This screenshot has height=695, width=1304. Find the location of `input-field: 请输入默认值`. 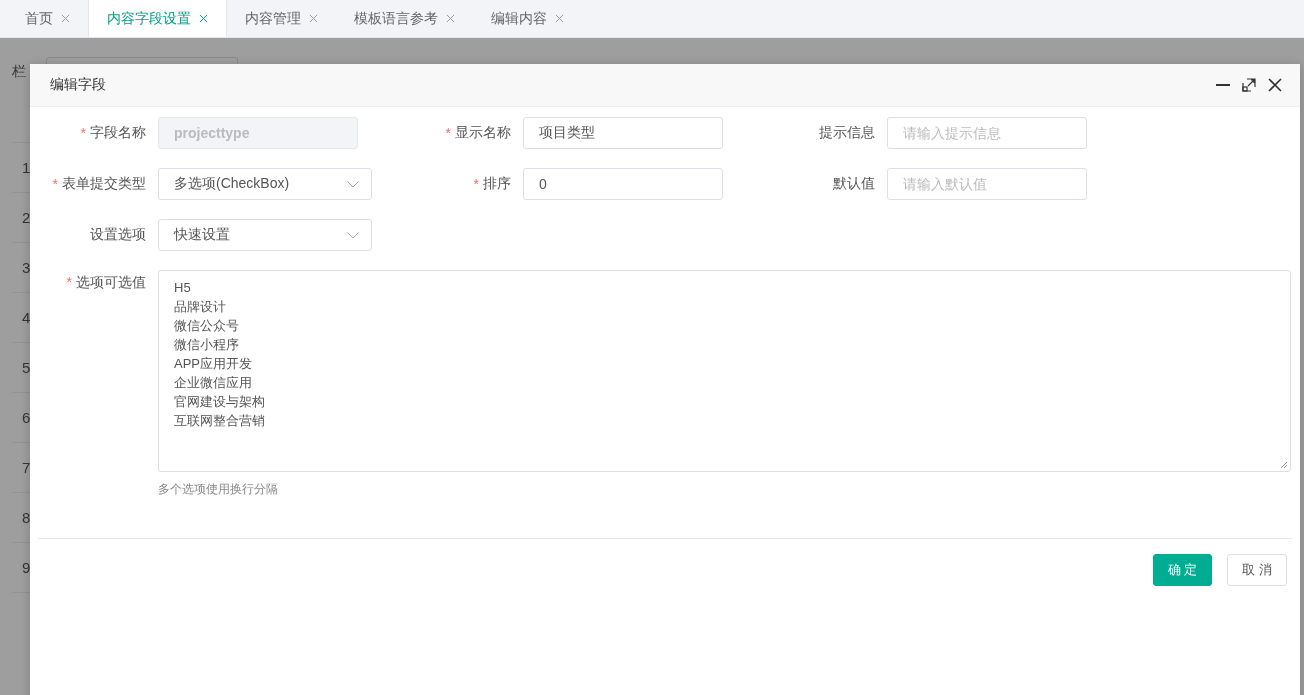

input-field: 请输入默认值 is located at coordinates (987, 184).